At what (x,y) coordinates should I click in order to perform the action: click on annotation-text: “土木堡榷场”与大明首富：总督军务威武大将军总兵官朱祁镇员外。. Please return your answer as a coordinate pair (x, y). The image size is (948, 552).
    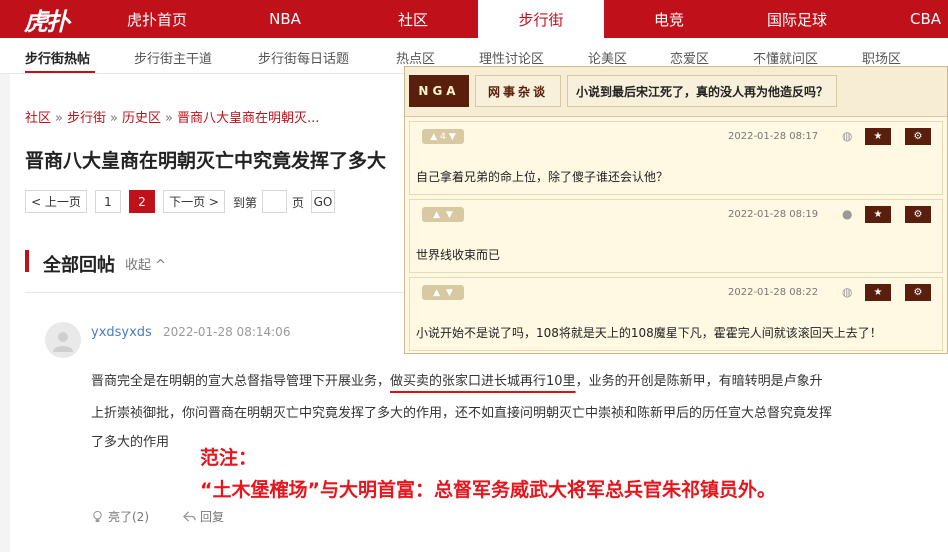
    Looking at the image, I should click on (488, 490).